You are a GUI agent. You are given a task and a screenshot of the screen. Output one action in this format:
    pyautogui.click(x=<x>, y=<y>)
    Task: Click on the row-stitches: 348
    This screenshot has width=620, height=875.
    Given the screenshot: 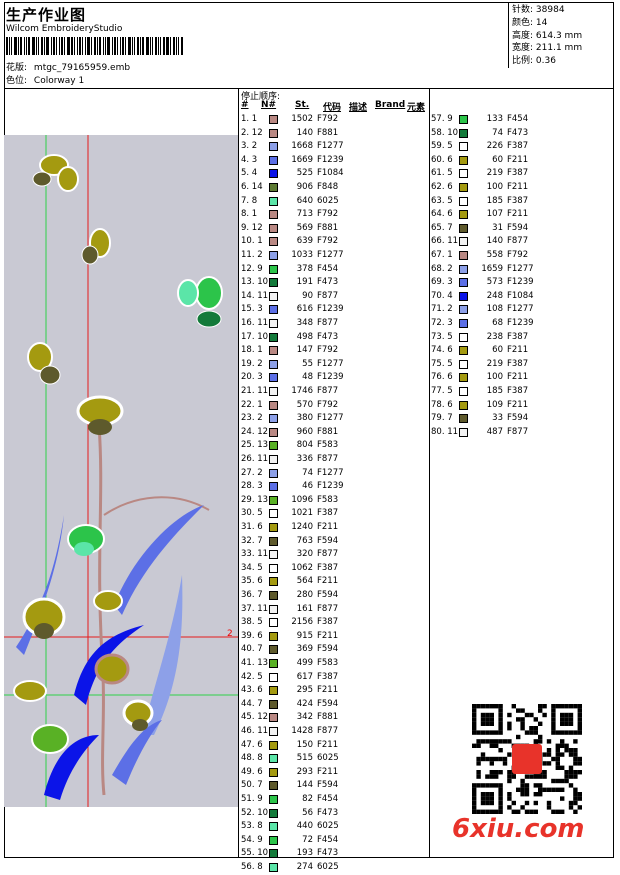 What is the action you would take?
    pyautogui.click(x=304, y=323)
    